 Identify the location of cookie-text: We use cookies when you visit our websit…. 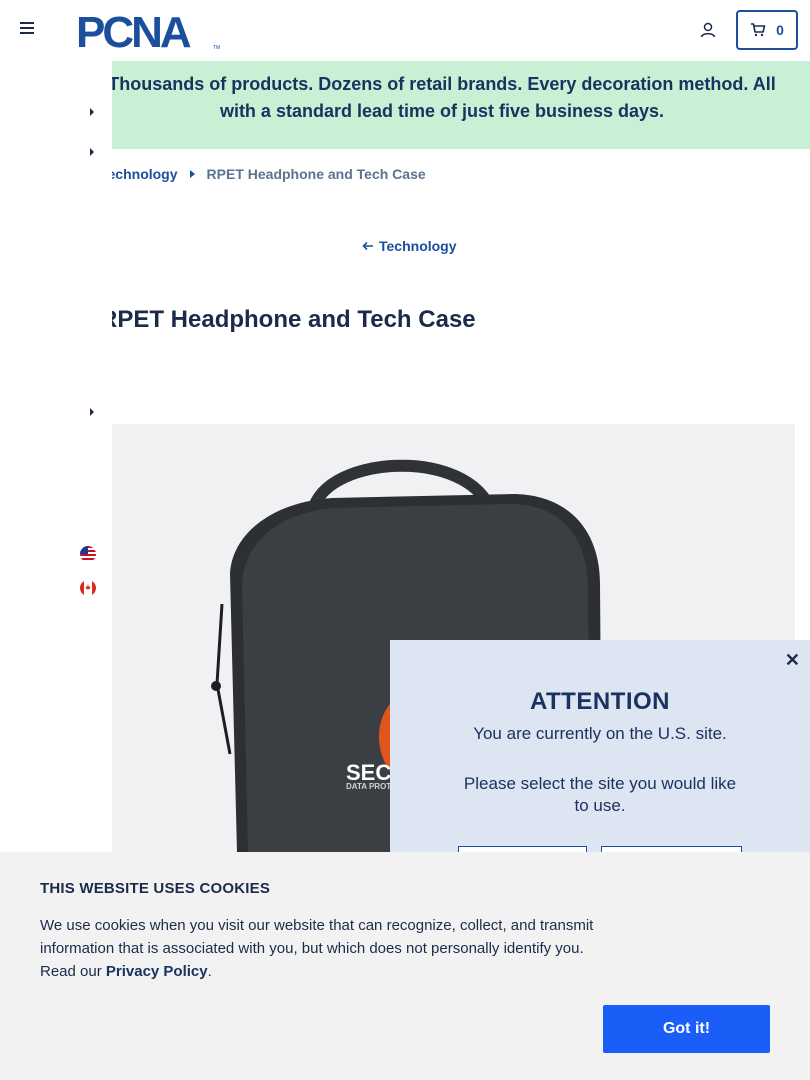
(325, 948).